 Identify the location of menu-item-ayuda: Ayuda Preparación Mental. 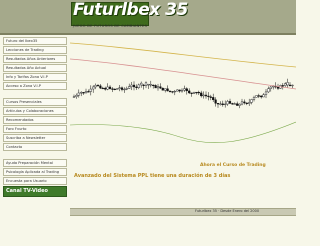
(35, 163).